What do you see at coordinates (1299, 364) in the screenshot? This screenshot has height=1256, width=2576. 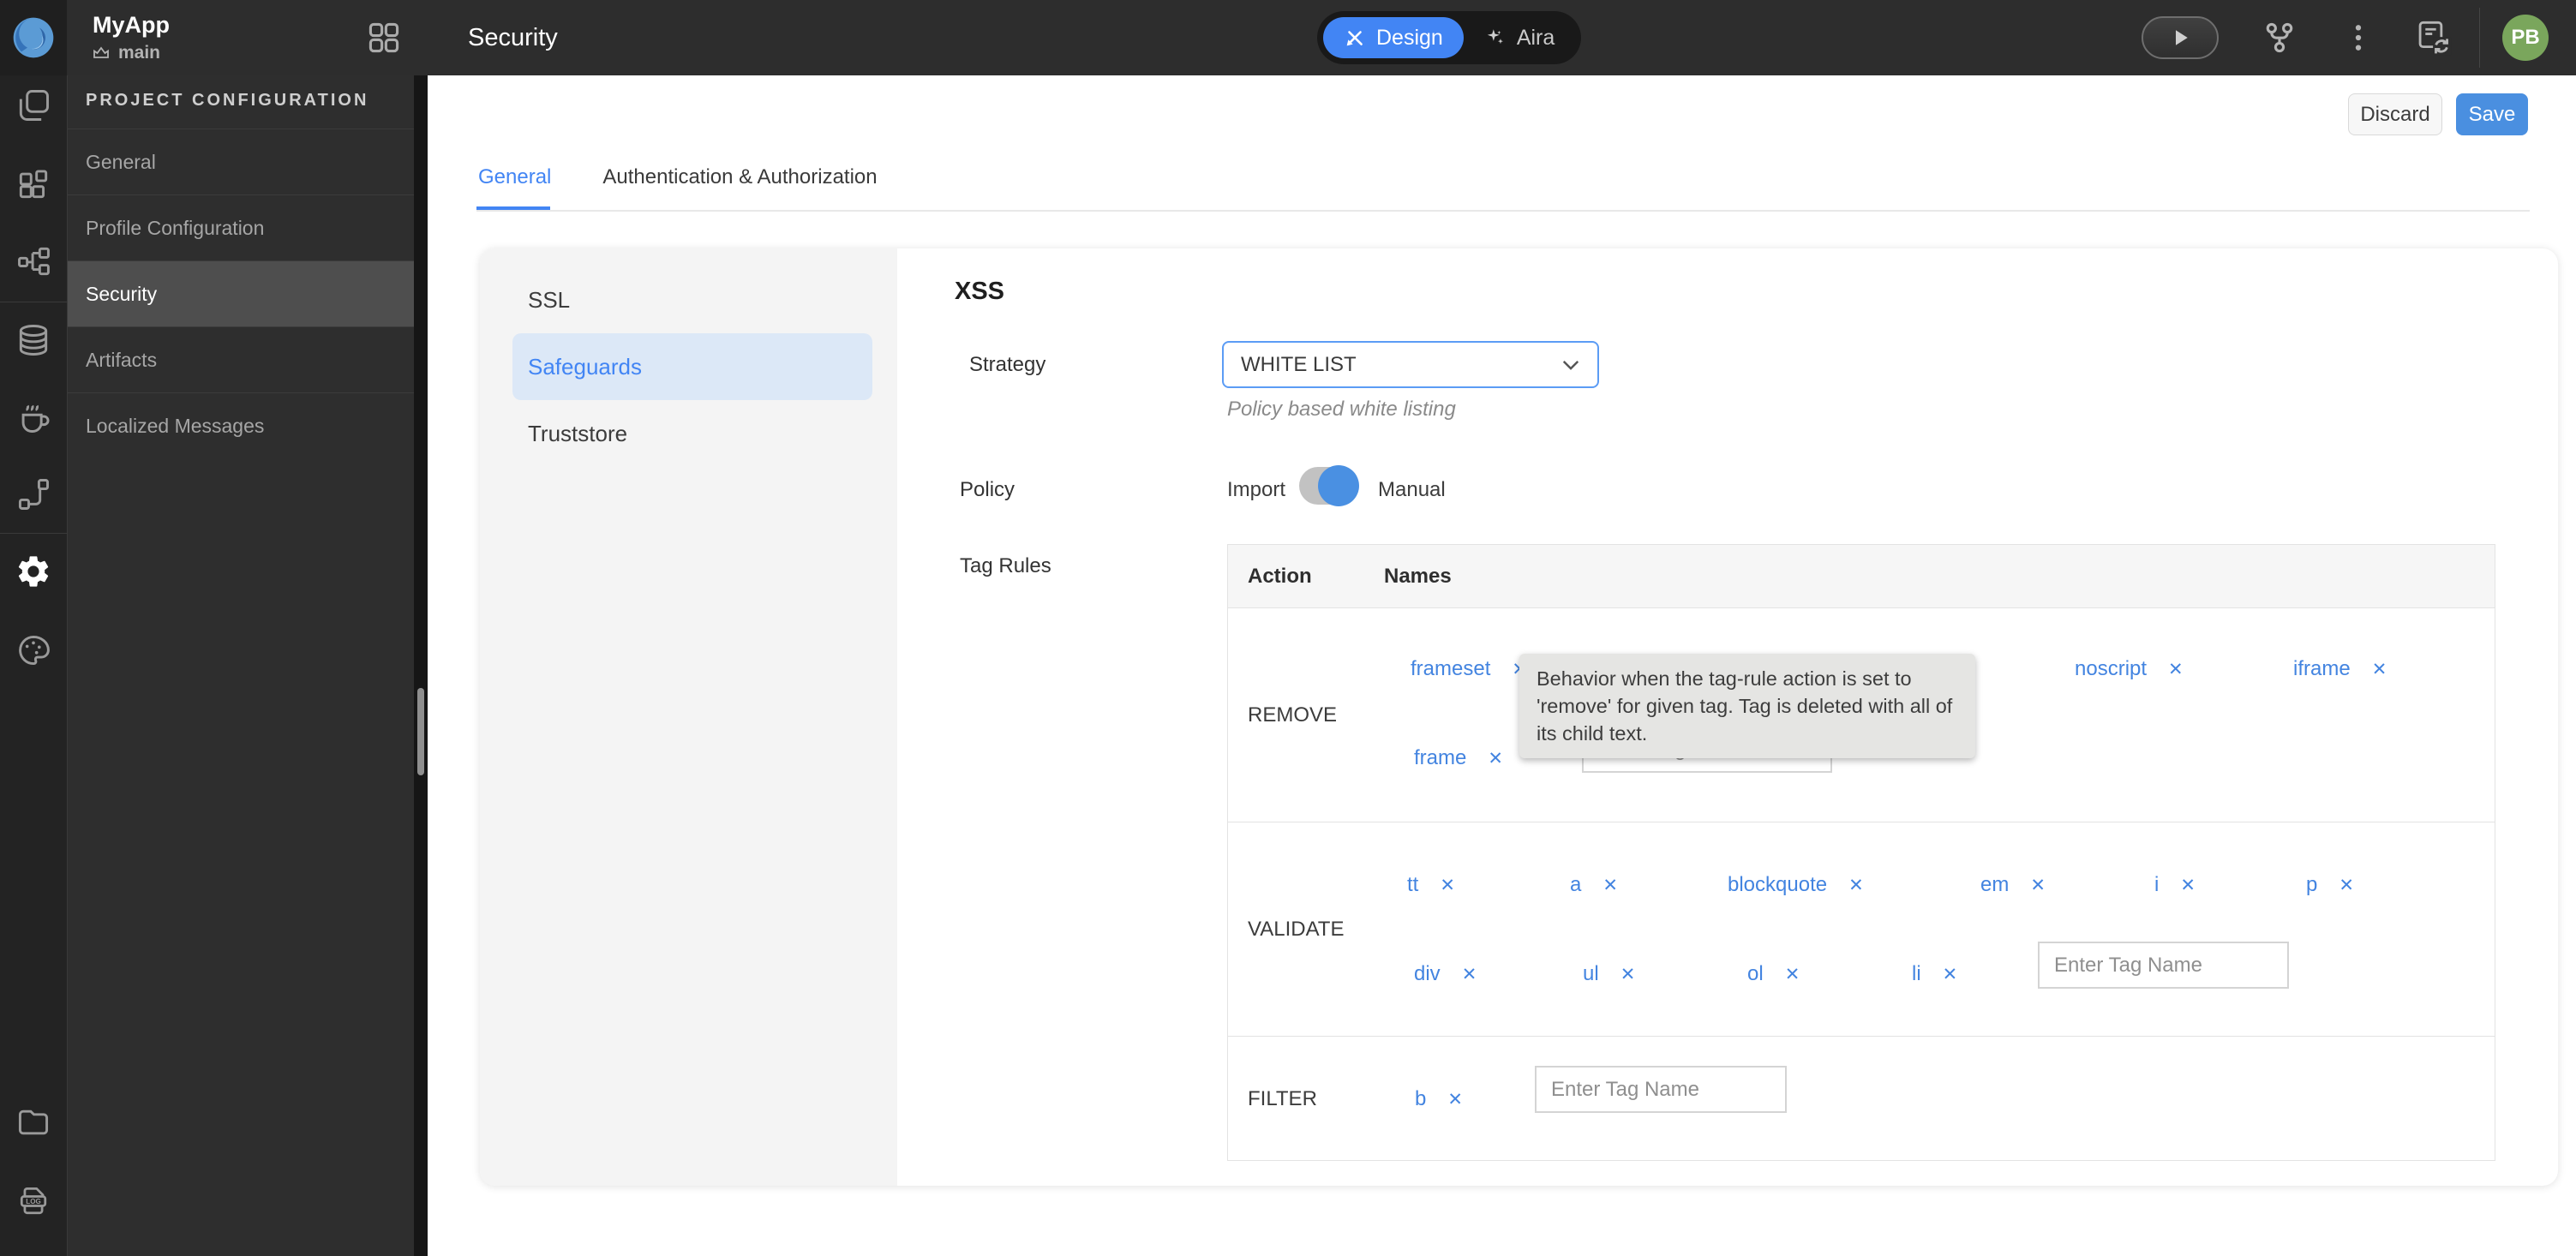 I see `strategy-selected-value: WHITE LIST` at bounding box center [1299, 364].